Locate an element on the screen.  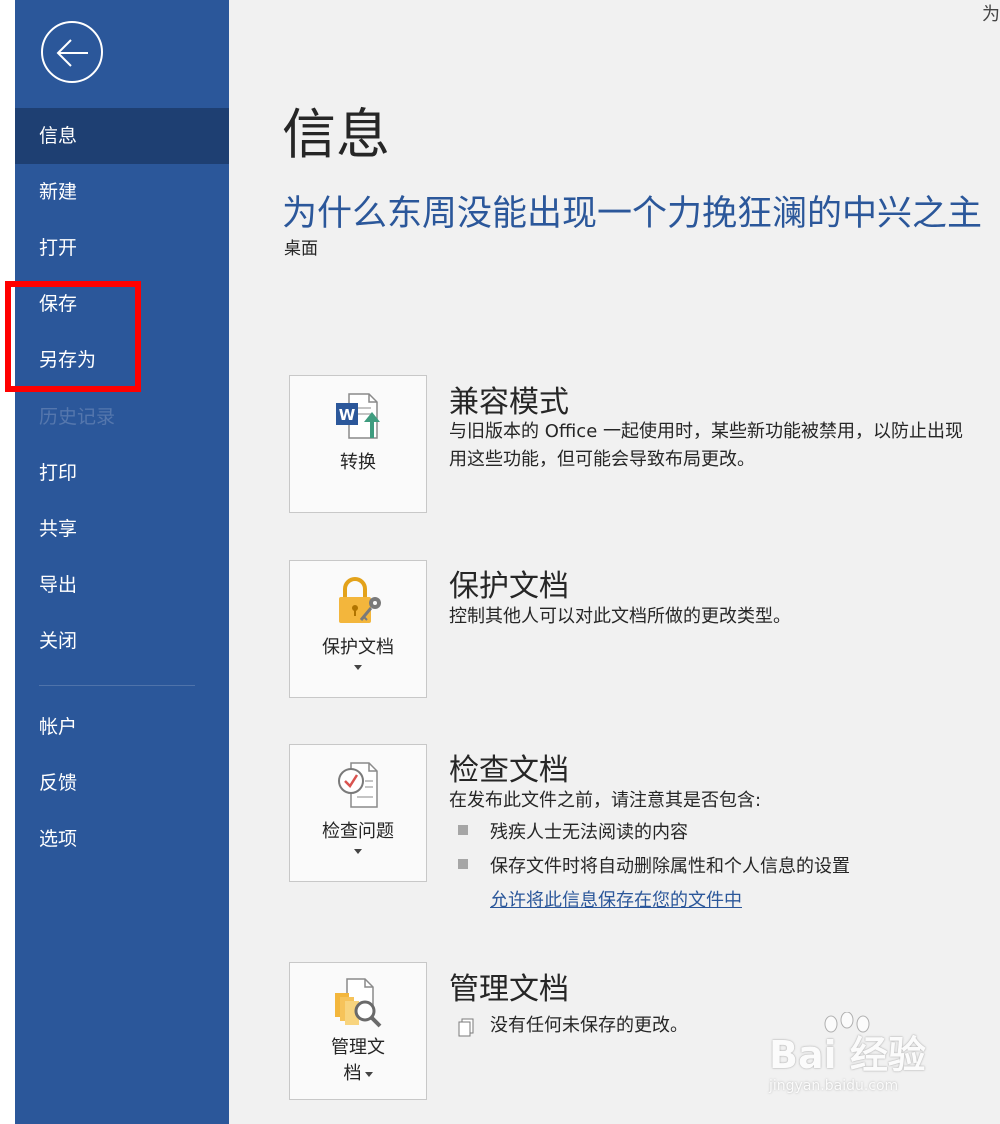
nav-history: 历史记录 is located at coordinates (77, 417).